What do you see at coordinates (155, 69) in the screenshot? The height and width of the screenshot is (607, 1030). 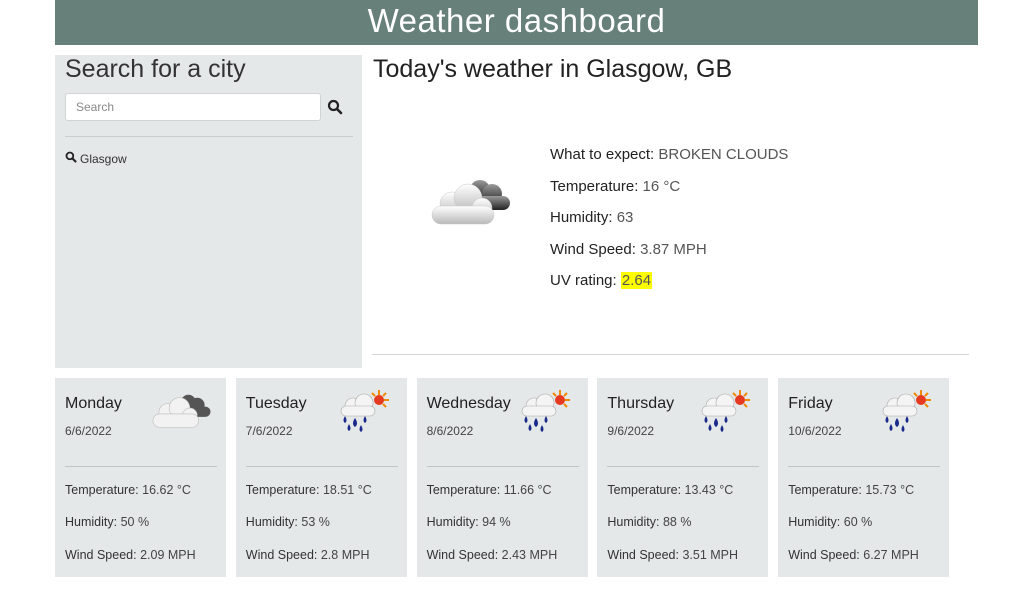 I see `search-heading: Search for a city` at bounding box center [155, 69].